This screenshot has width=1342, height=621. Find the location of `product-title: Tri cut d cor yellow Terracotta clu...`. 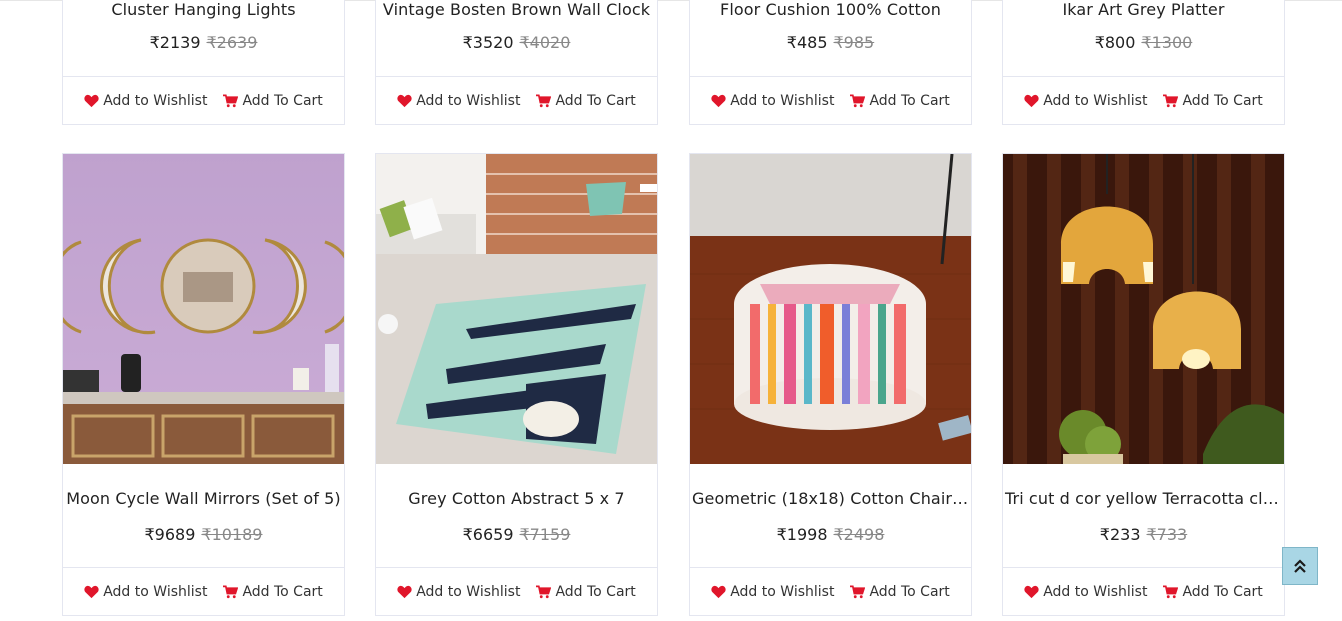

product-title: Tri cut d cor yellow Terracotta clu... is located at coordinates (1143, 499).